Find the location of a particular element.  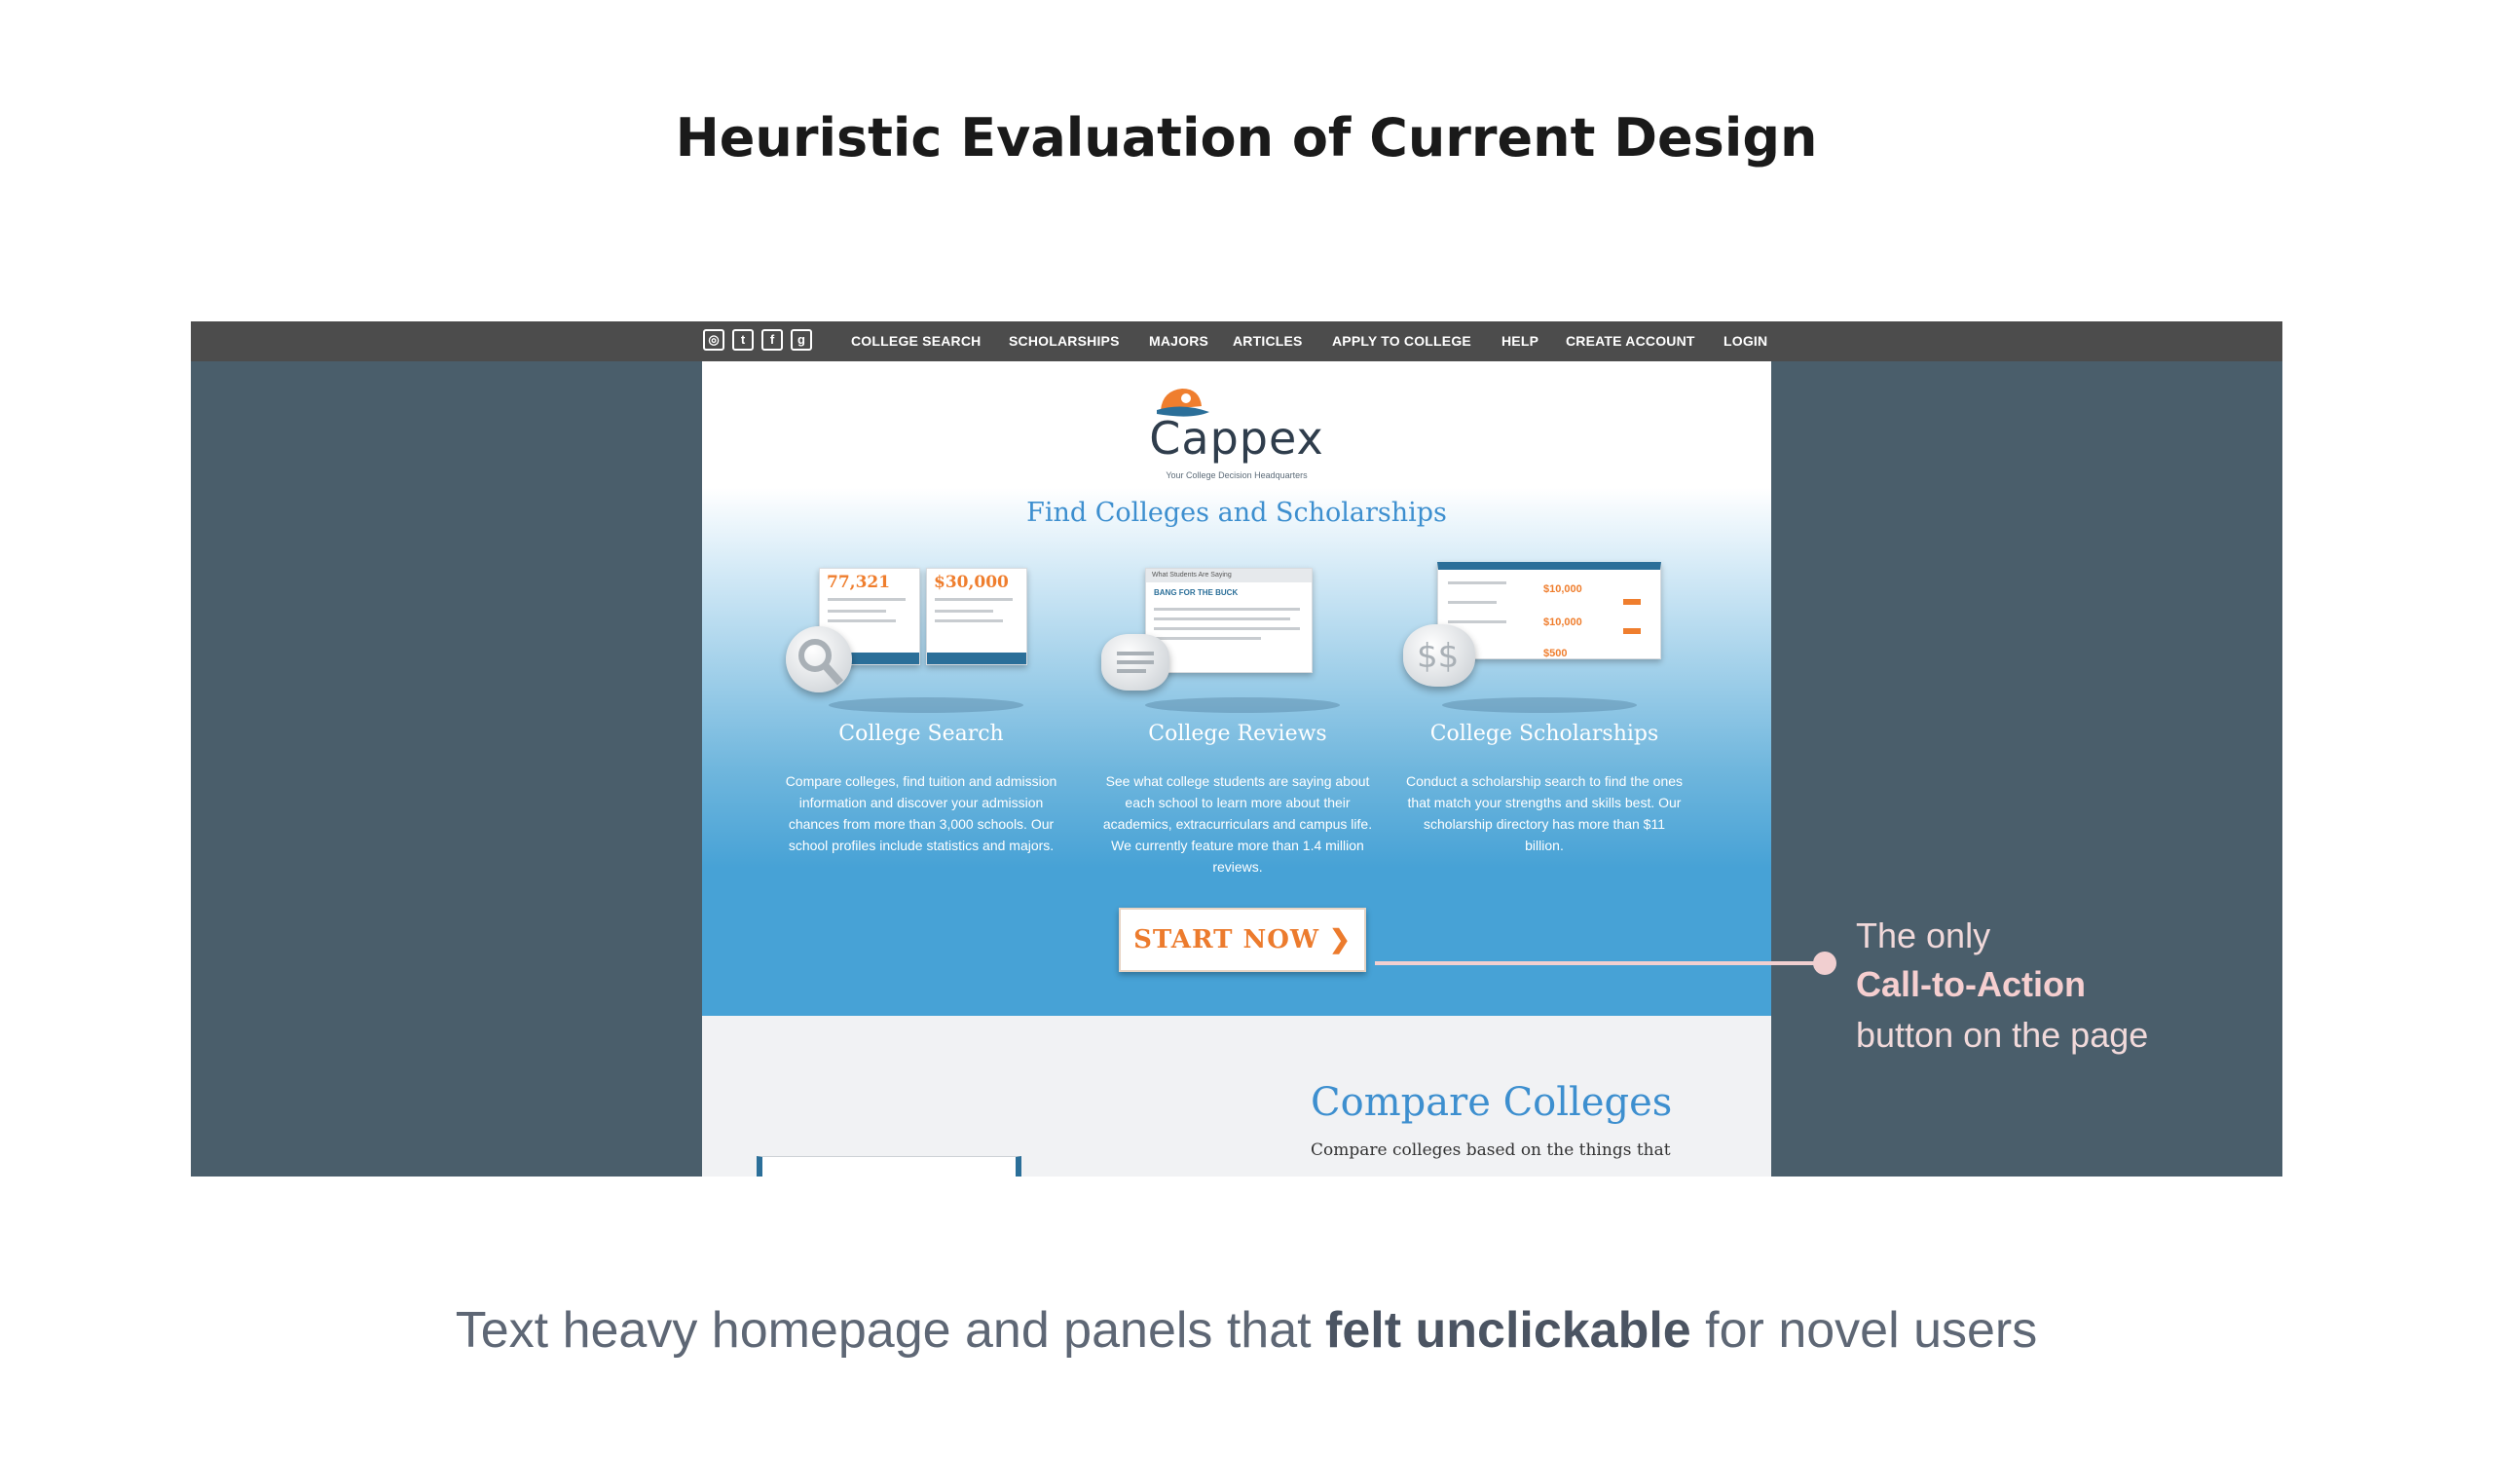

annotation-line-1: The only is located at coordinates (1923, 935).